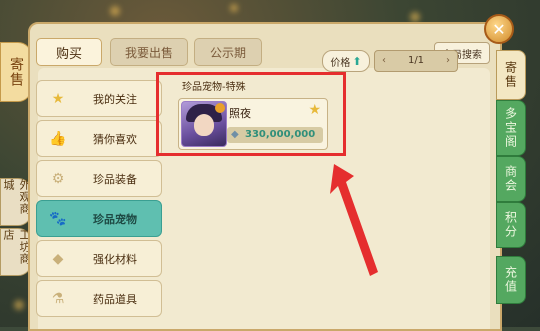  Describe the element at coordinates (58, 99) in the screenshot. I see `star-icon: ★` at that location.